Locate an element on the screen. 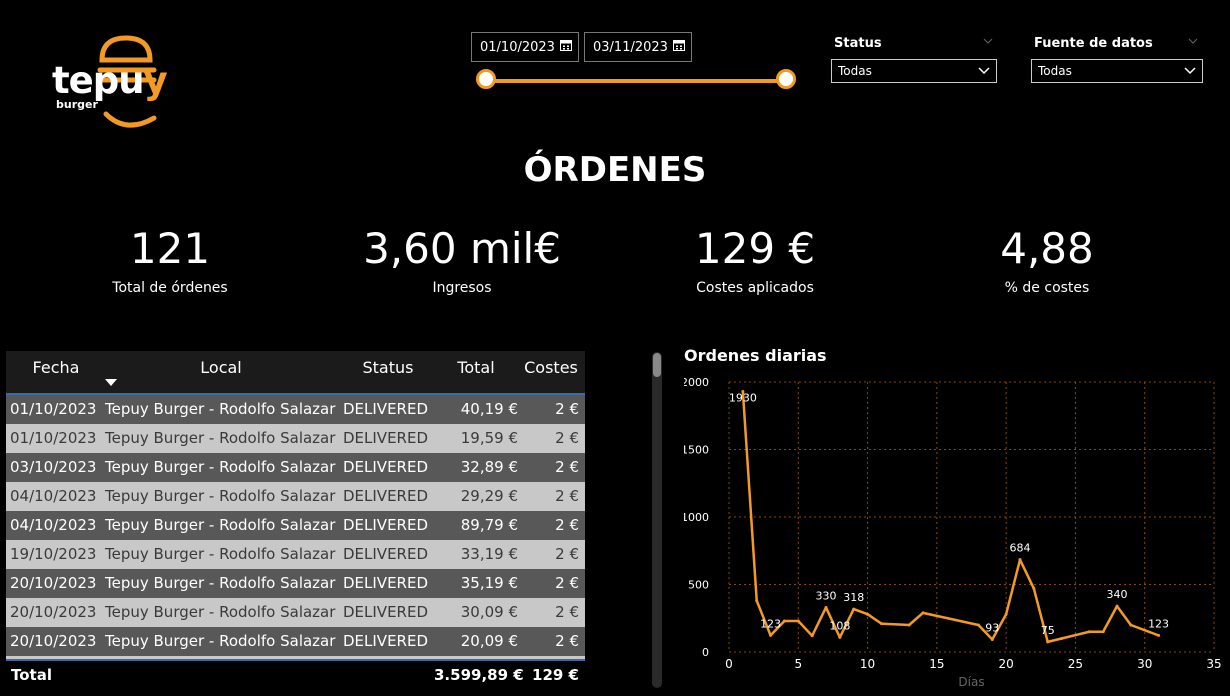  status-select: Todas is located at coordinates (914, 71).